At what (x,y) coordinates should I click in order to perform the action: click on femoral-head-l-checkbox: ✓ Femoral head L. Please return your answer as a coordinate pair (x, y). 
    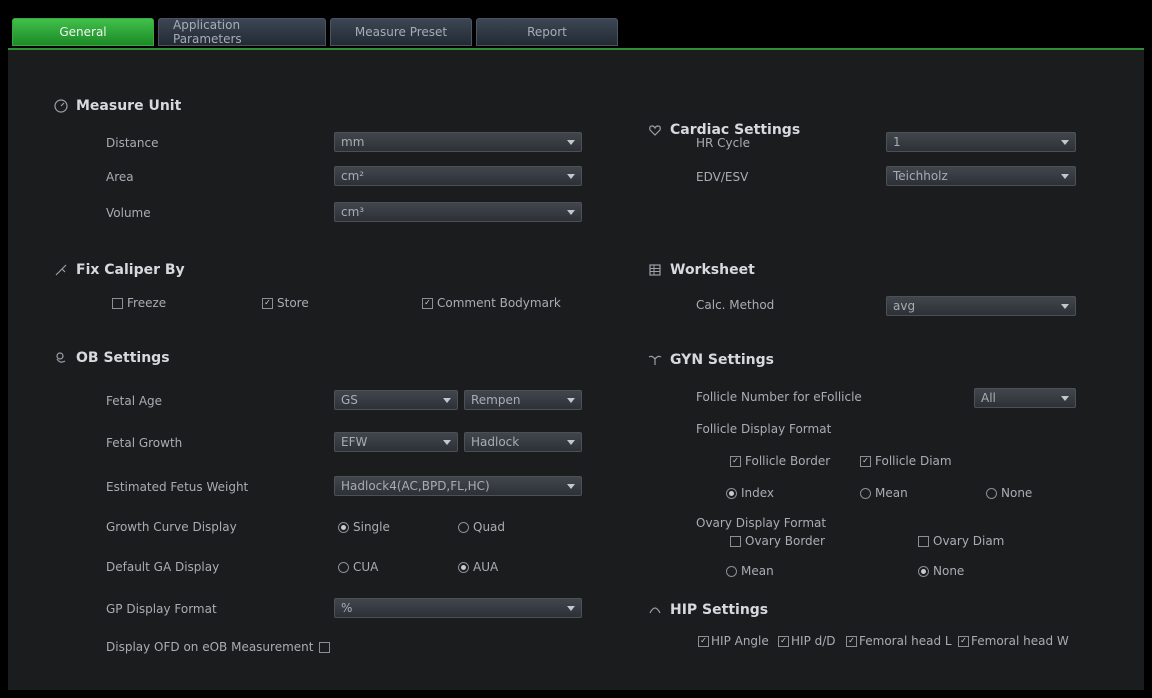
    Looking at the image, I should click on (899, 641).